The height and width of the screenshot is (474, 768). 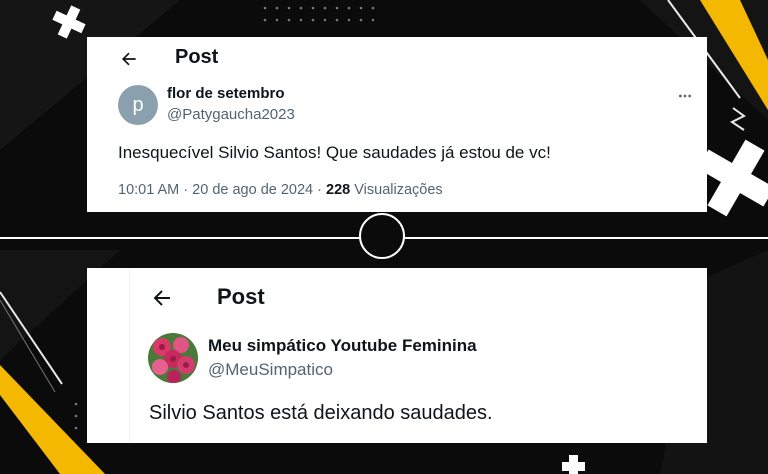 What do you see at coordinates (321, 413) in the screenshot?
I see `post-text: Silvio Santos está deixando saudades.` at bounding box center [321, 413].